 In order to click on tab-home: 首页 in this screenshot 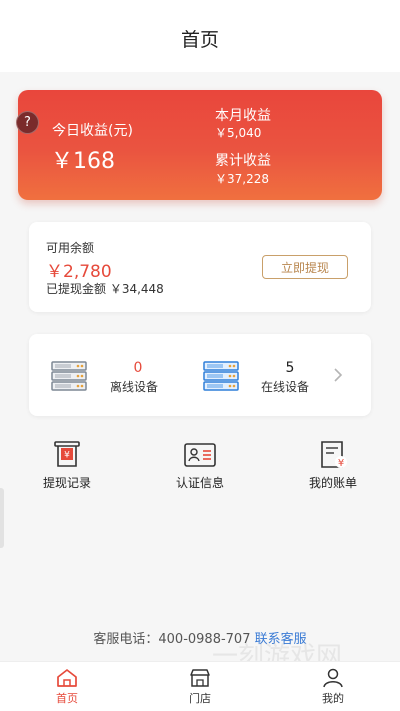, I will do `click(67, 687)`.